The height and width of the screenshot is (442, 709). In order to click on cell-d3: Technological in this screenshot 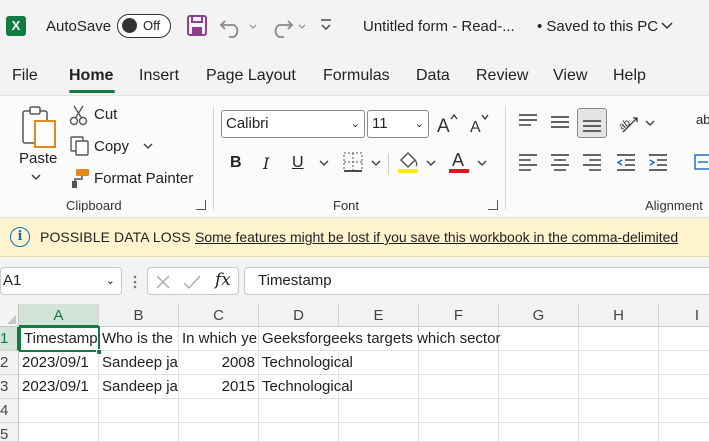, I will do `click(306, 387)`.